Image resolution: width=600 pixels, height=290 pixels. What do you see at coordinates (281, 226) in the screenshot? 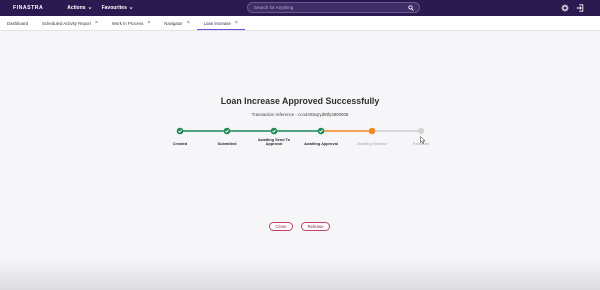
I see `close-button: Close` at bounding box center [281, 226].